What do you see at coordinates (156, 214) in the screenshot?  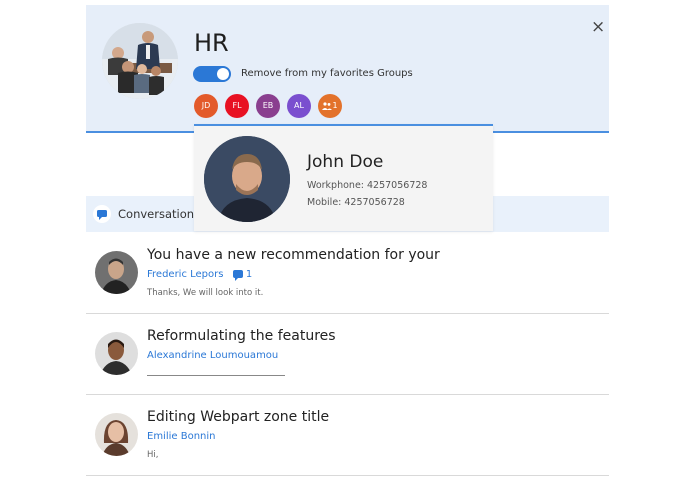 I see `conversation-tab-label: Conversation` at bounding box center [156, 214].